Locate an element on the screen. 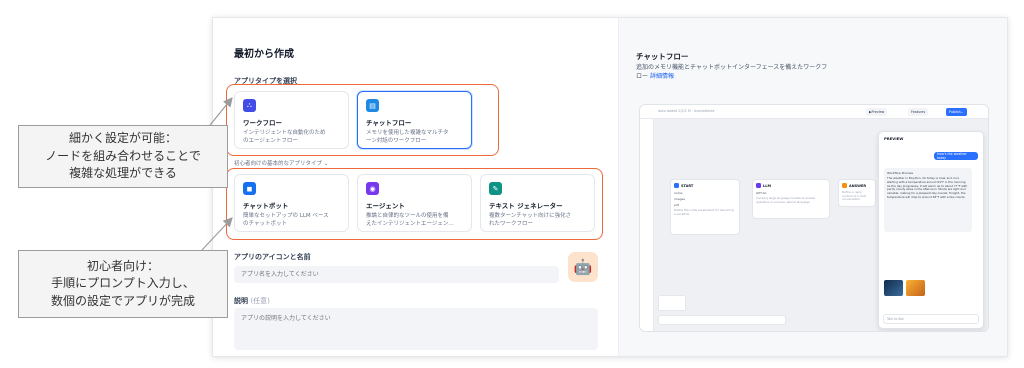 The height and width of the screenshot is (368, 1024). chevron-down-icon: ⌄ is located at coordinates (326, 164).